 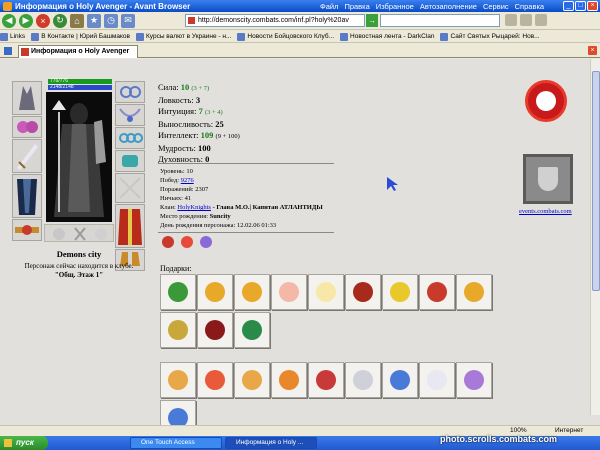 I want to click on bracers-slot, so click(x=27, y=127).